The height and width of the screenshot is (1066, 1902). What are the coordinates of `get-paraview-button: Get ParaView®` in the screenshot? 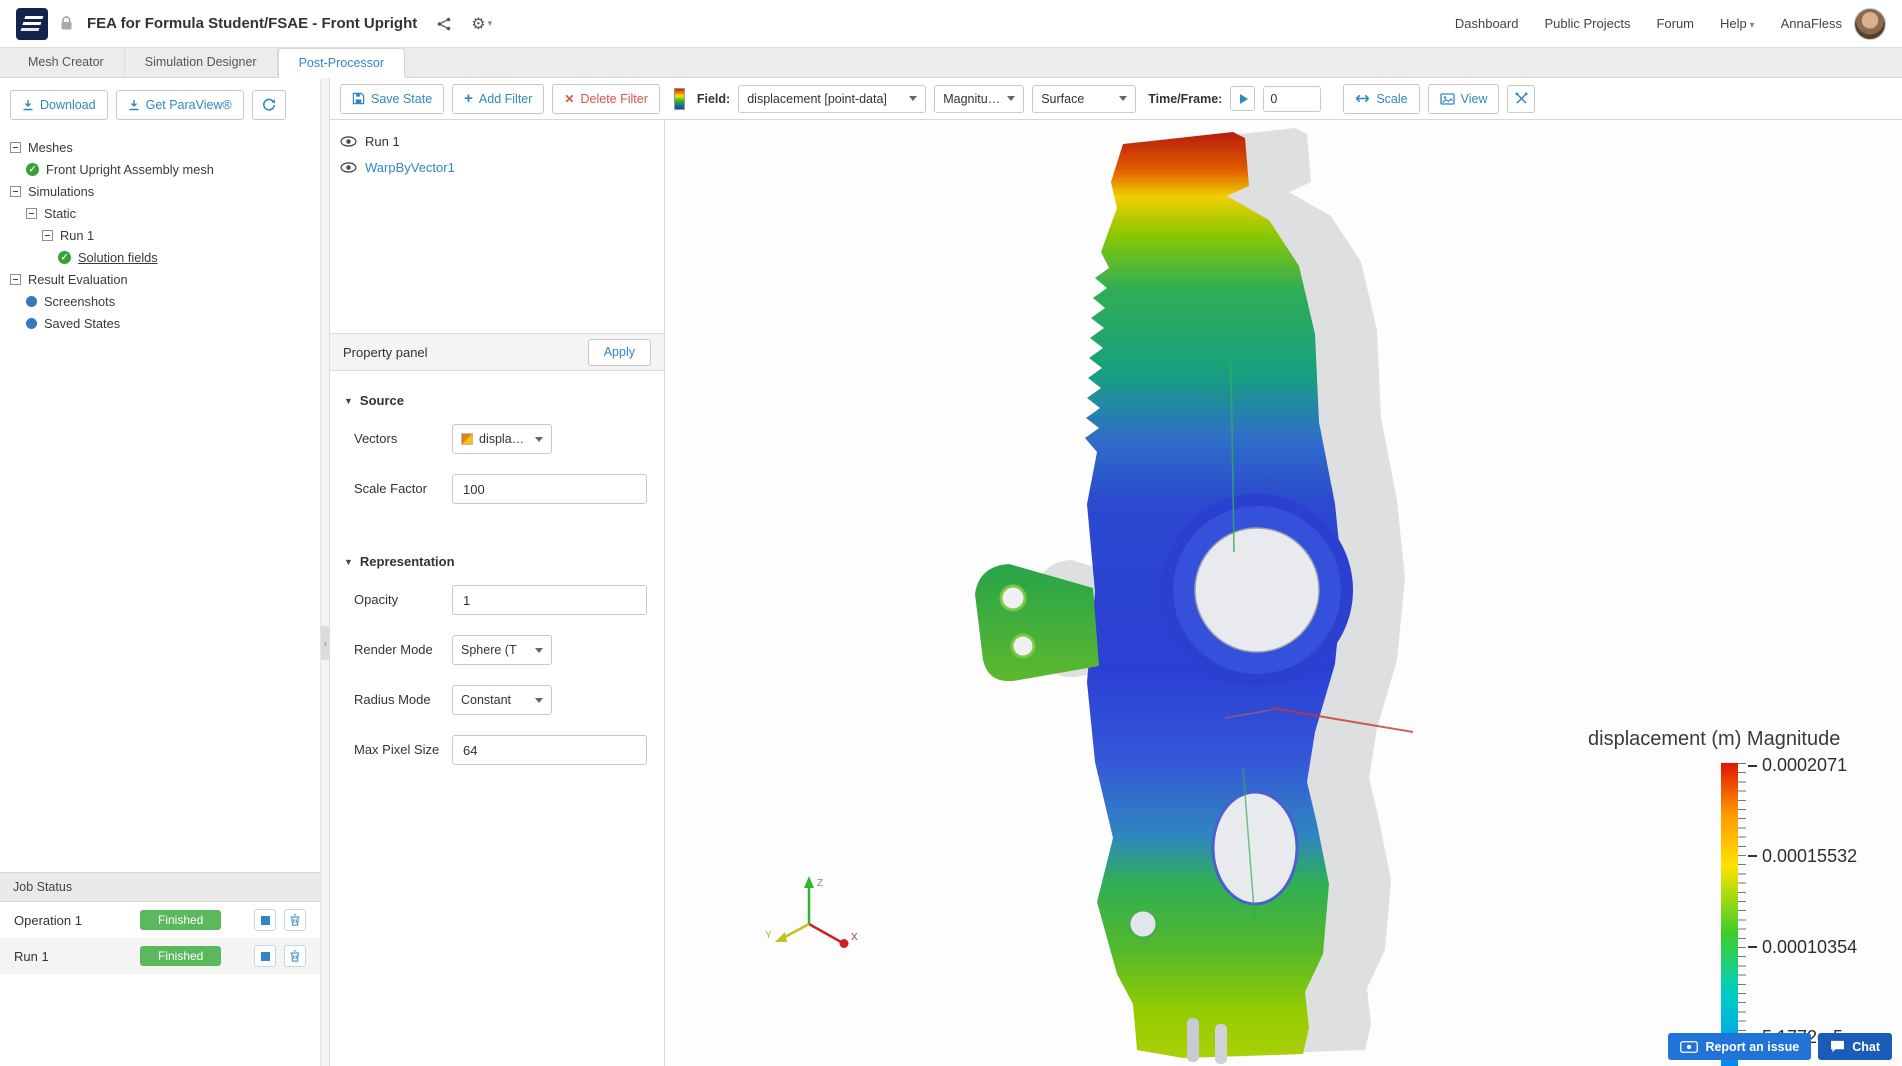 It's located at (179, 105).